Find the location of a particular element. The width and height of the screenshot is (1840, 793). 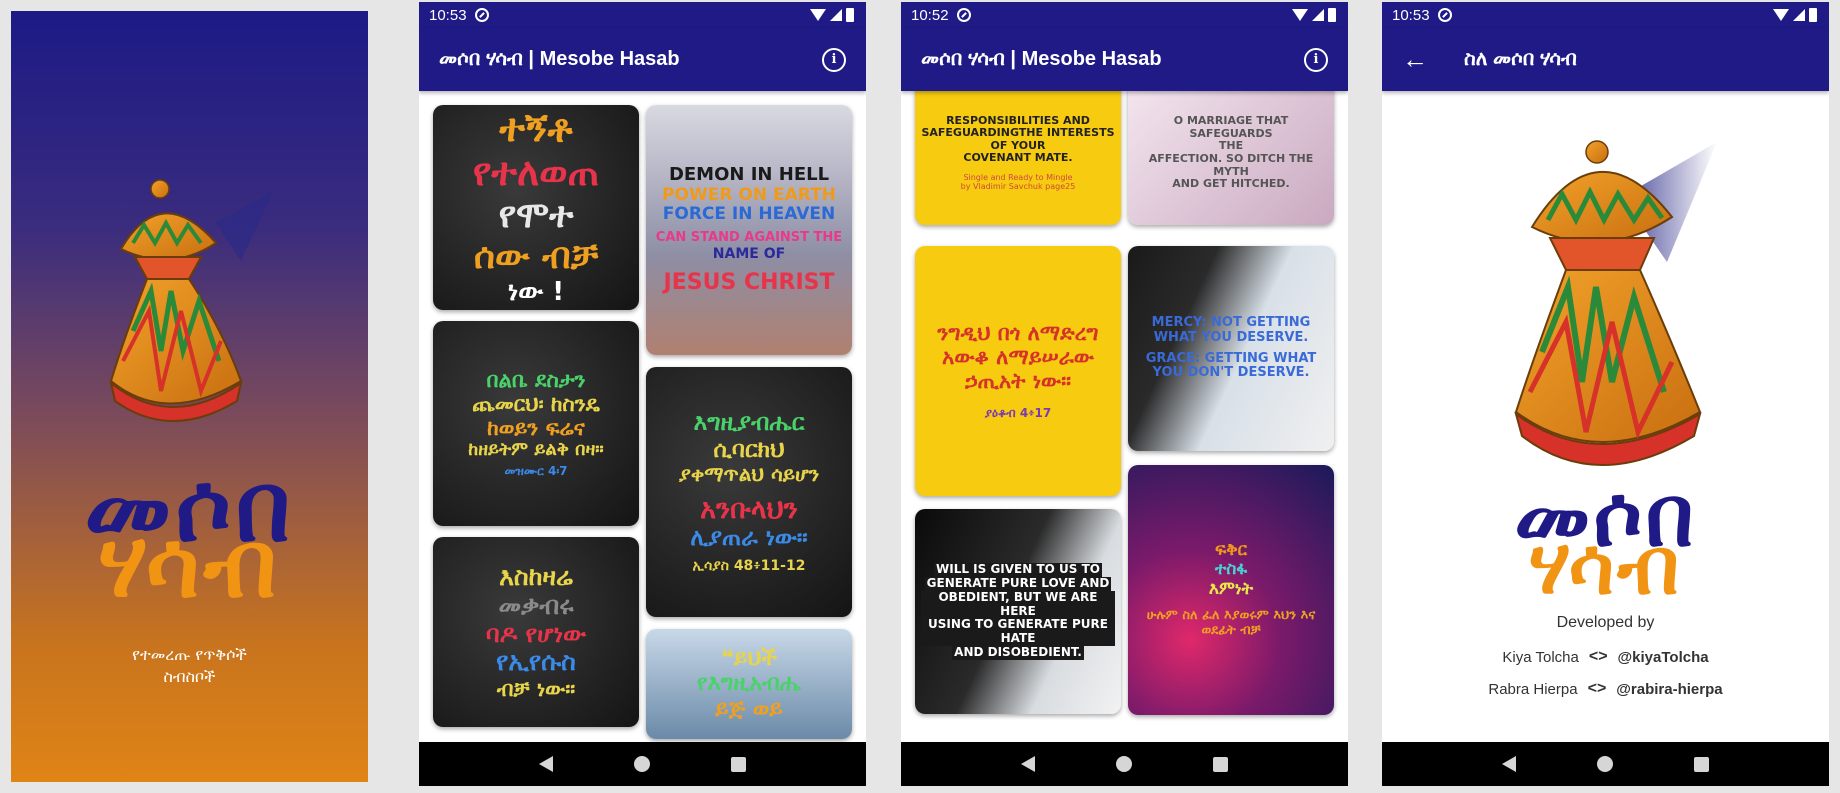

splash-title-line2: ሃሳብ is located at coordinates (189, 564).